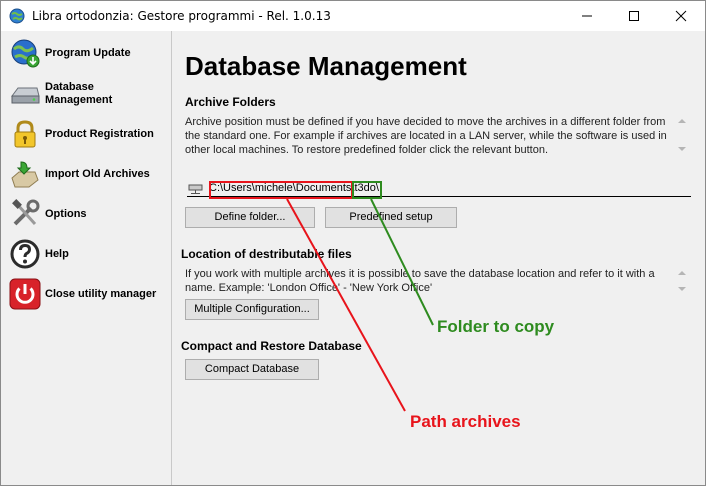 The width and height of the screenshot is (706, 486). I want to click on folder-to-copy-label: Folder to copy, so click(496, 326).